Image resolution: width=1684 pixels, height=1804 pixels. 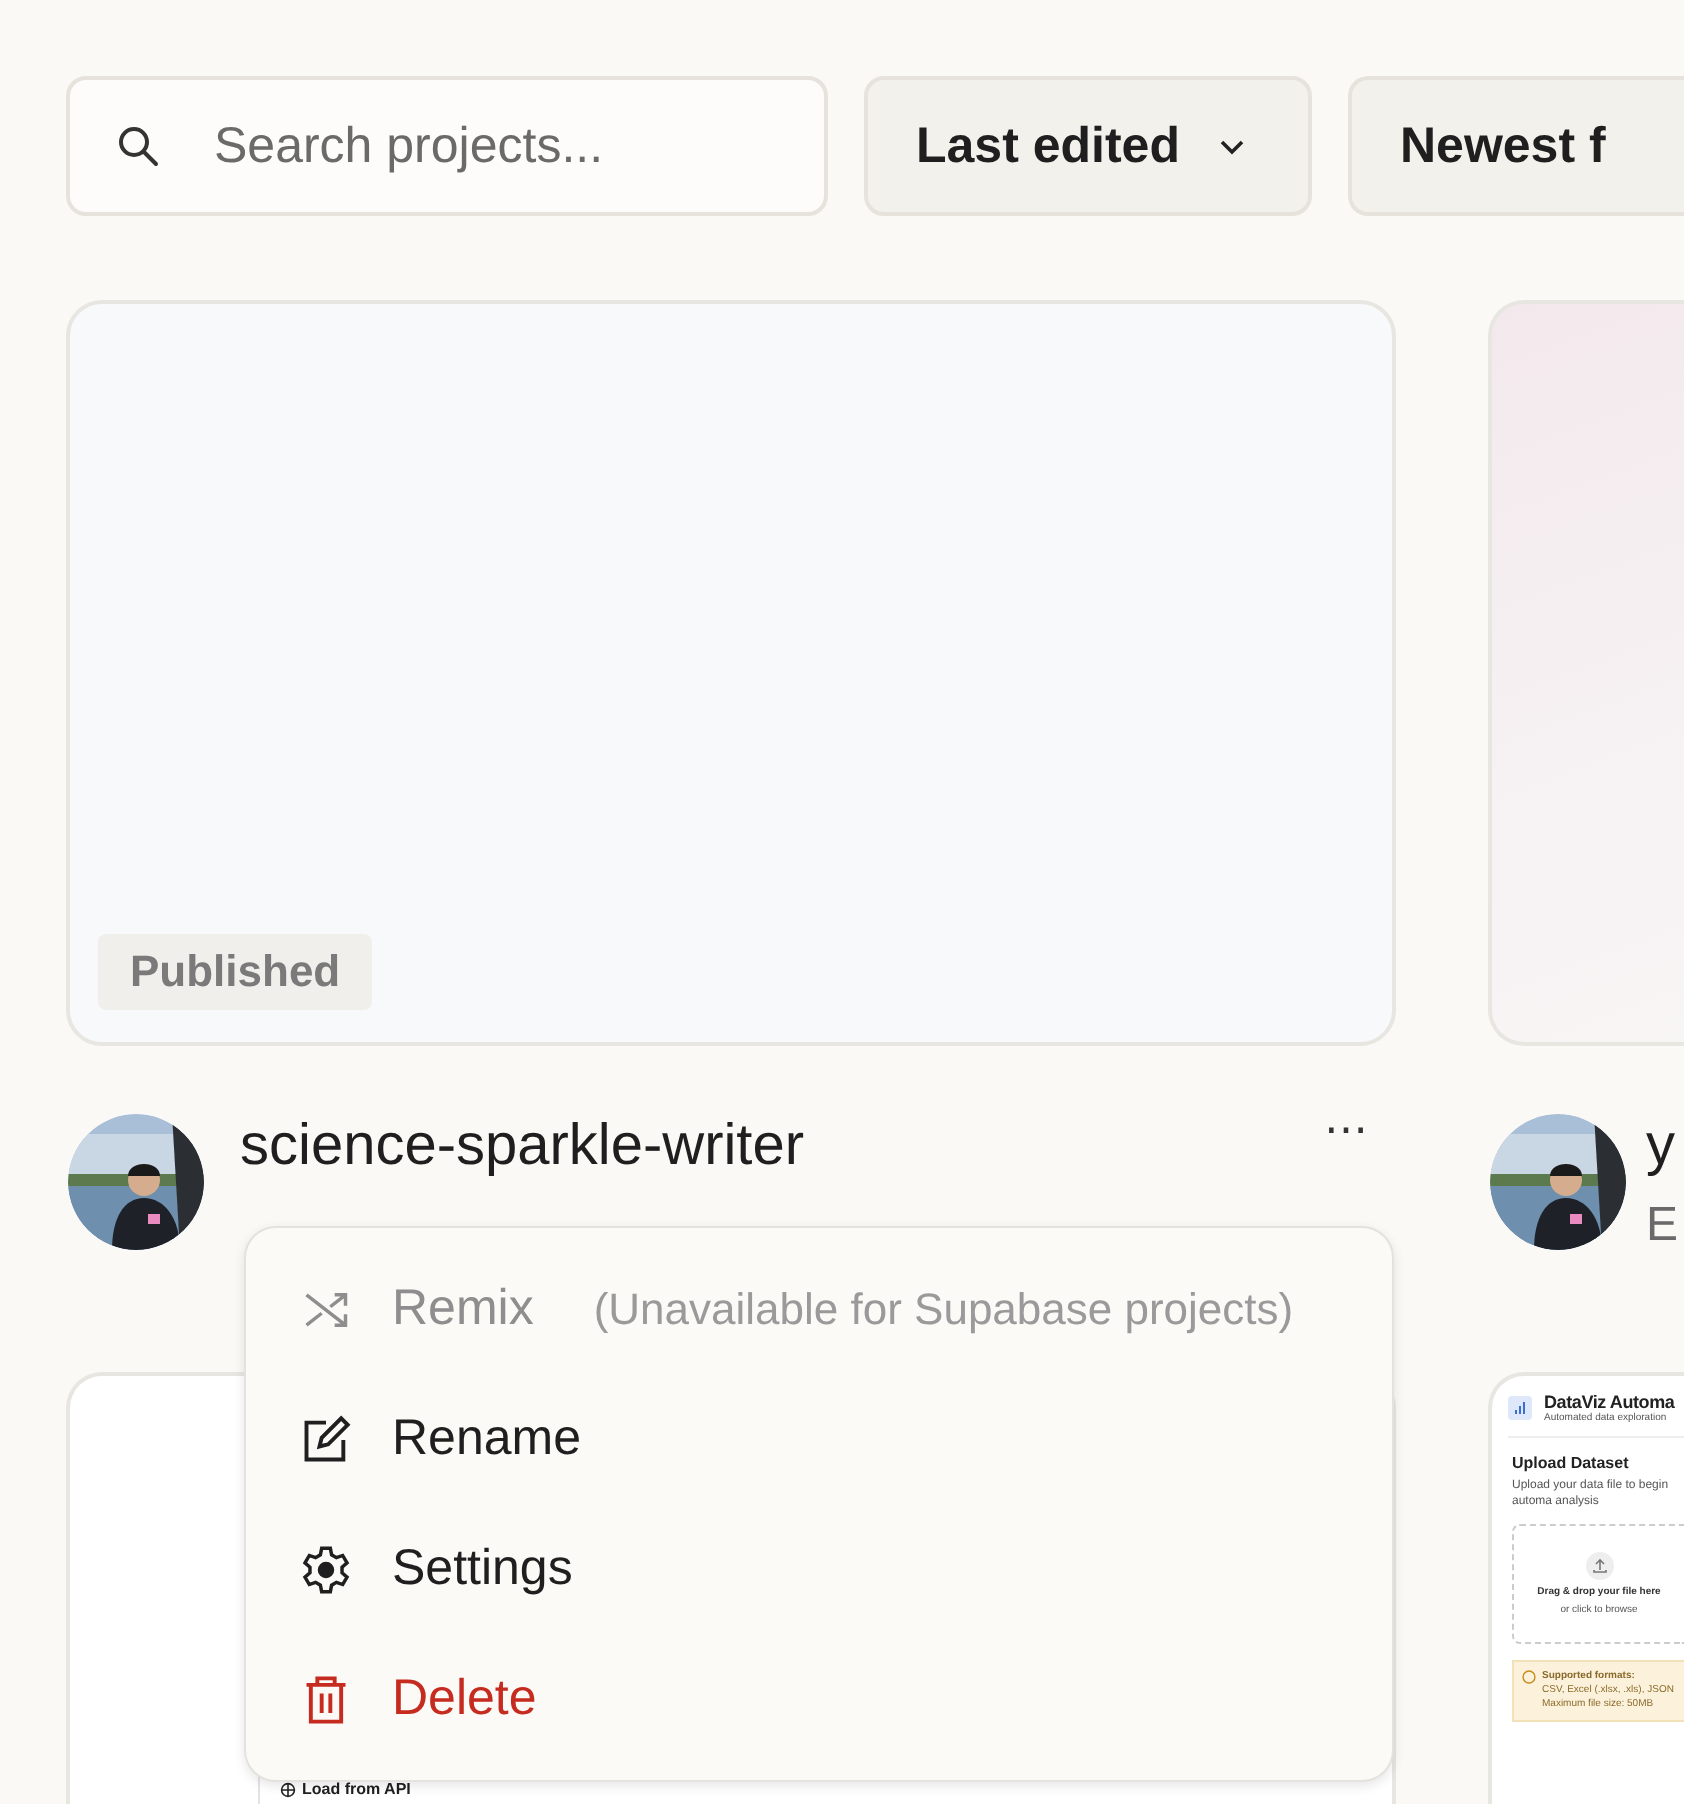 I want to click on sort-button: Last edited, so click(x=1088, y=146).